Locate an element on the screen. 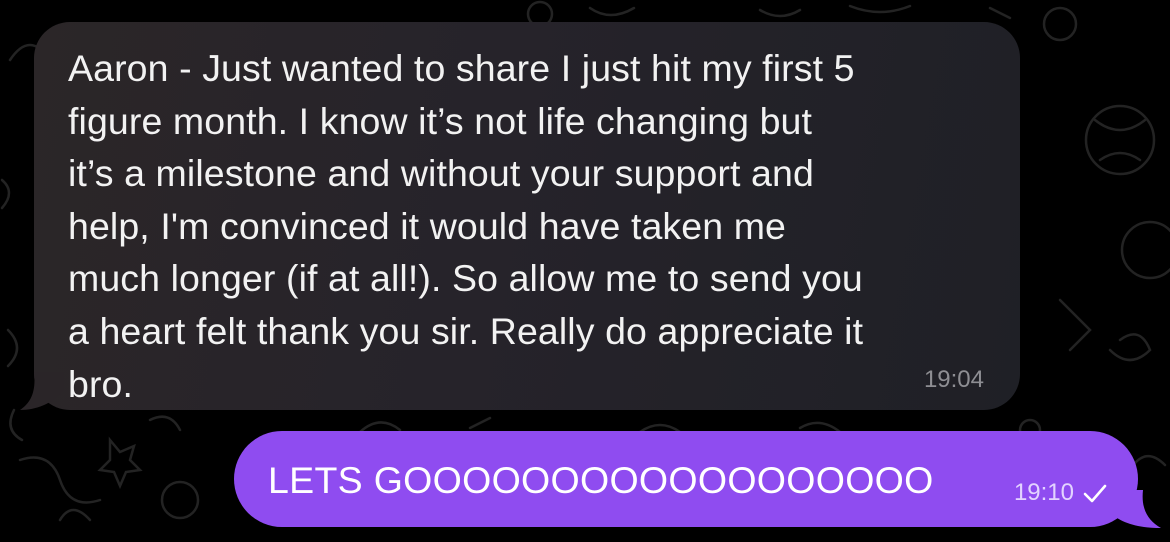 This screenshot has width=1170, height=542. outgoing-bubble-tail is located at coordinates (1134, 509).